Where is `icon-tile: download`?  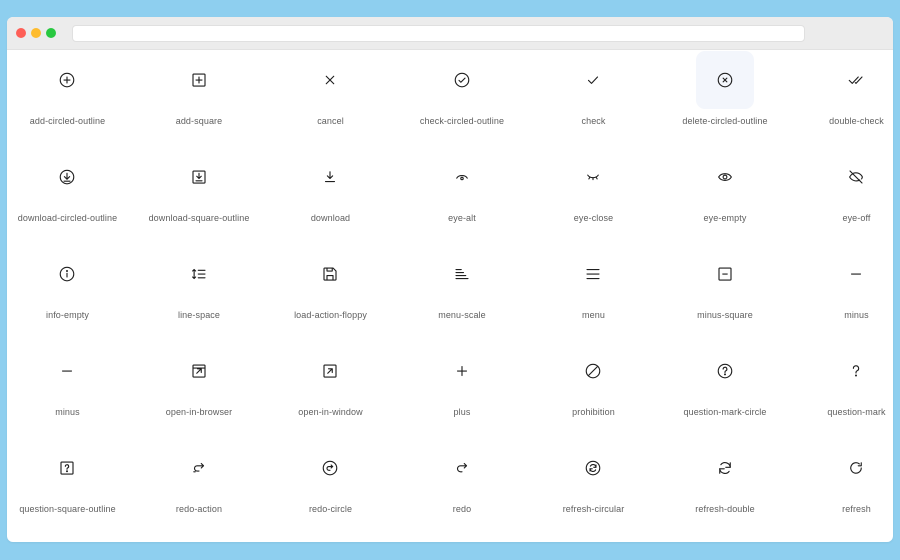 icon-tile: download is located at coordinates (330, 195).